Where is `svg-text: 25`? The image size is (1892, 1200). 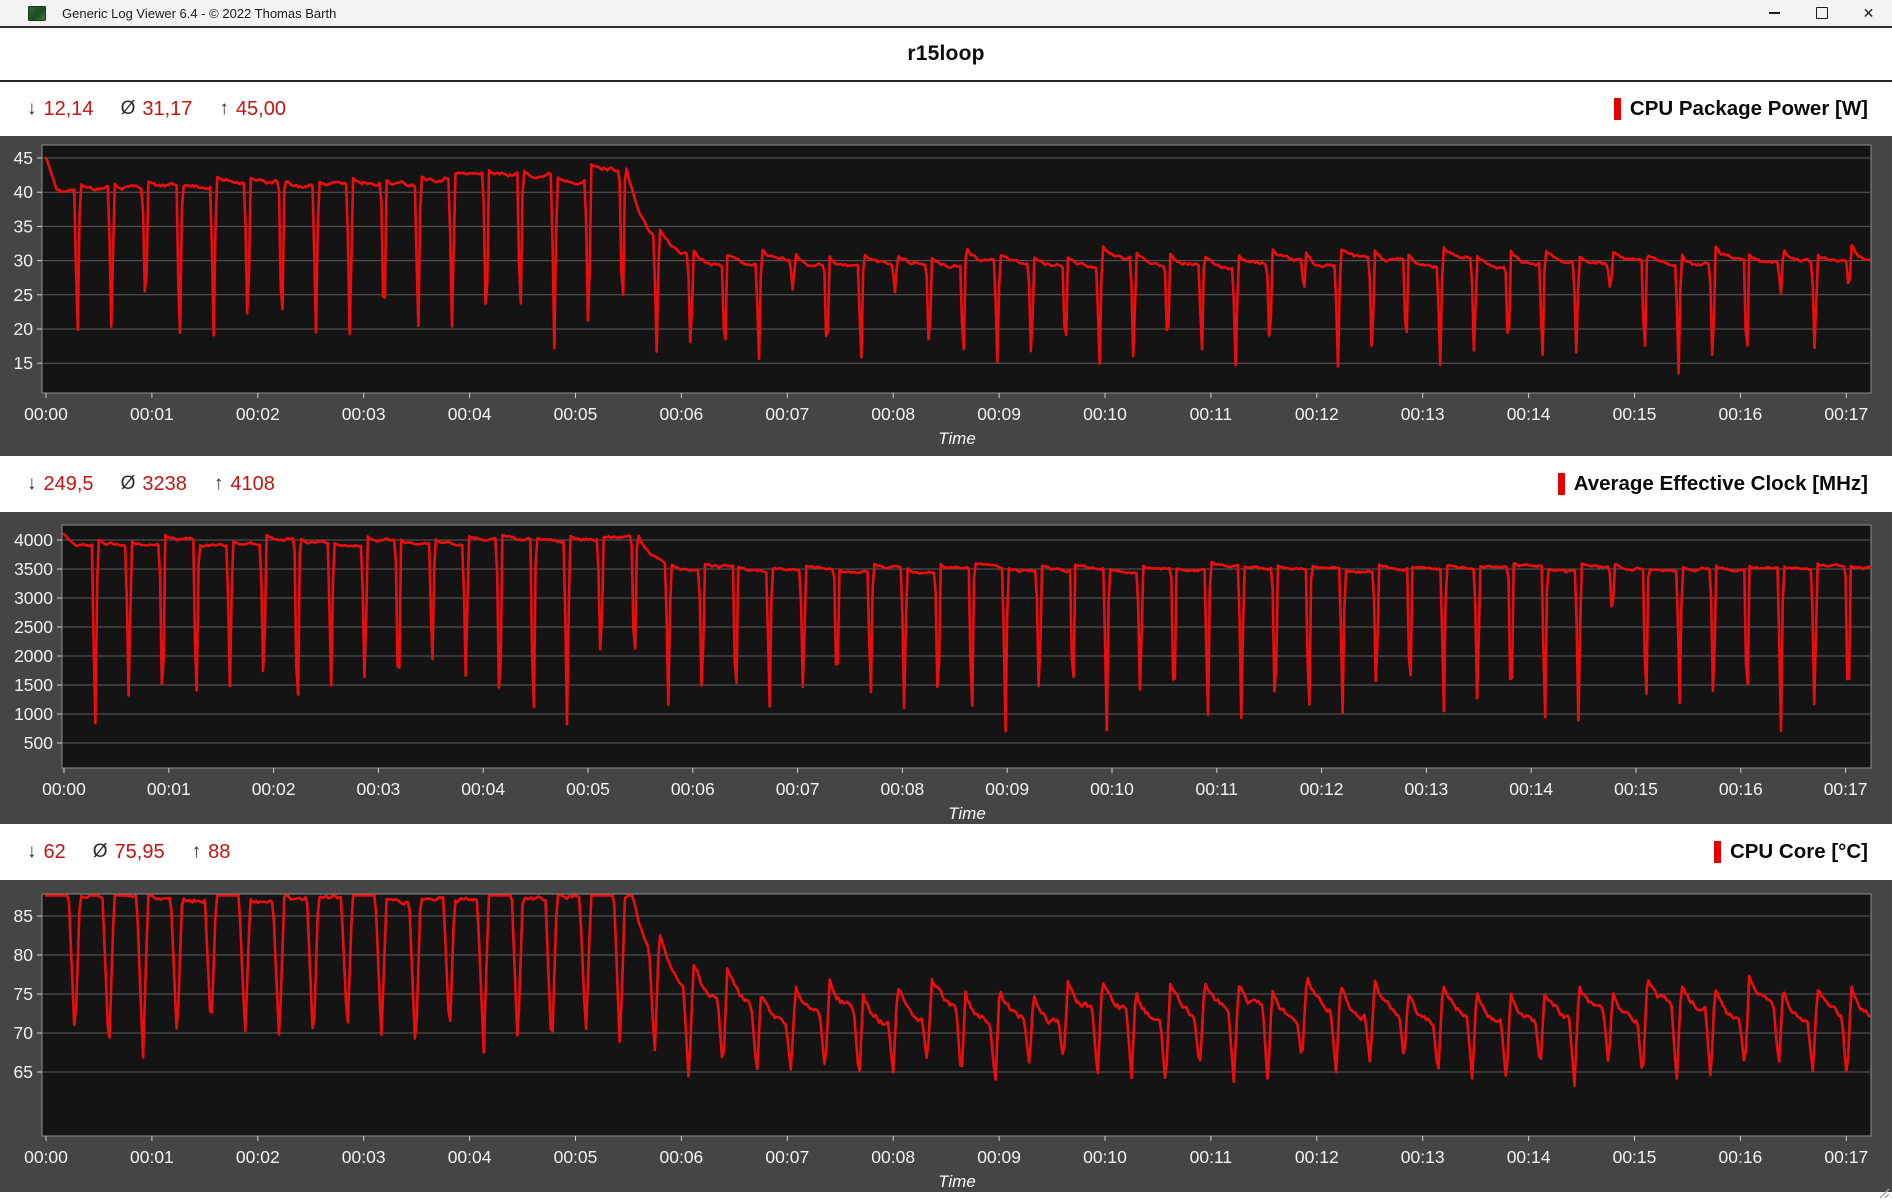 svg-text: 25 is located at coordinates (23, 295).